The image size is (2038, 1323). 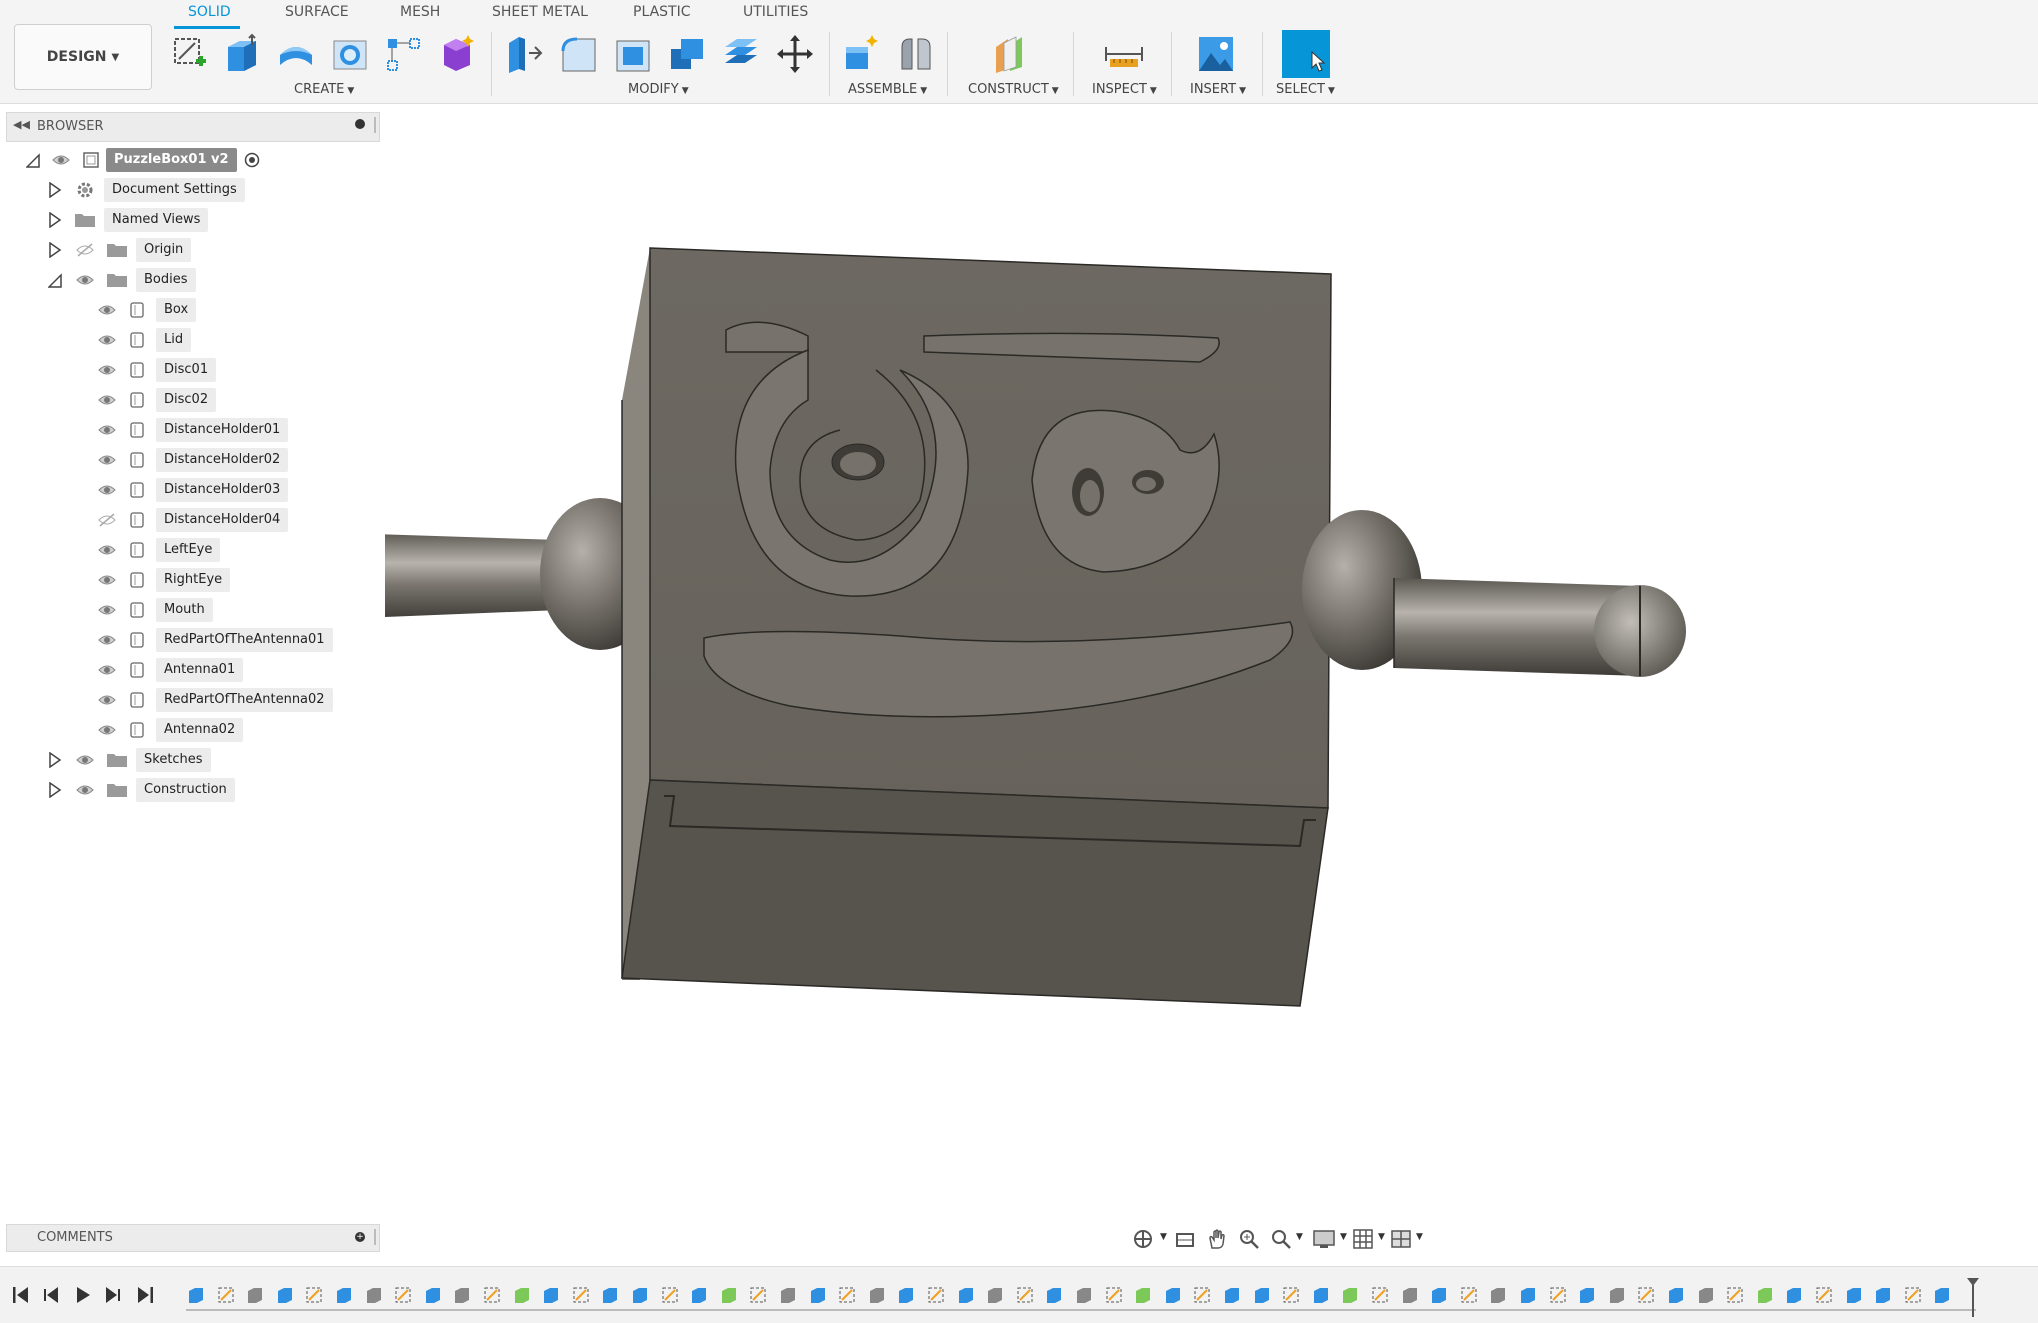 I want to click on tab-mesh: MESH, so click(x=420, y=12).